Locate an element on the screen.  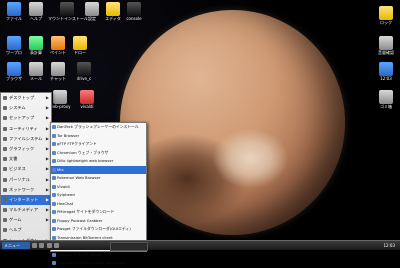
menu-item-graphics: グラフィック ▶ is located at coordinates (26, 149).